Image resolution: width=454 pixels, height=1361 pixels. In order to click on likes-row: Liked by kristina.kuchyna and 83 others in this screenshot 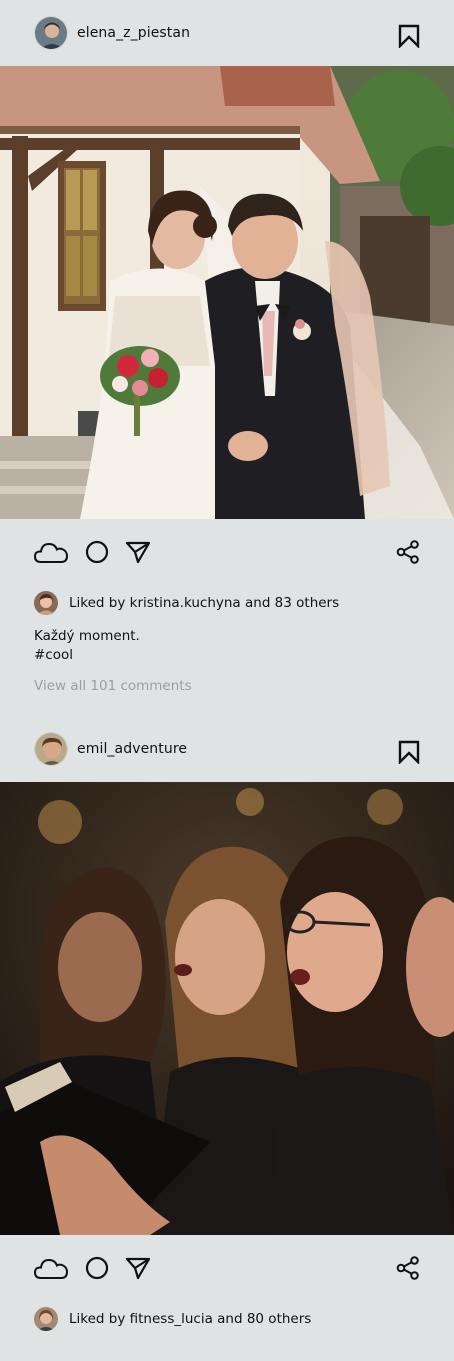, I will do `click(227, 603)`.